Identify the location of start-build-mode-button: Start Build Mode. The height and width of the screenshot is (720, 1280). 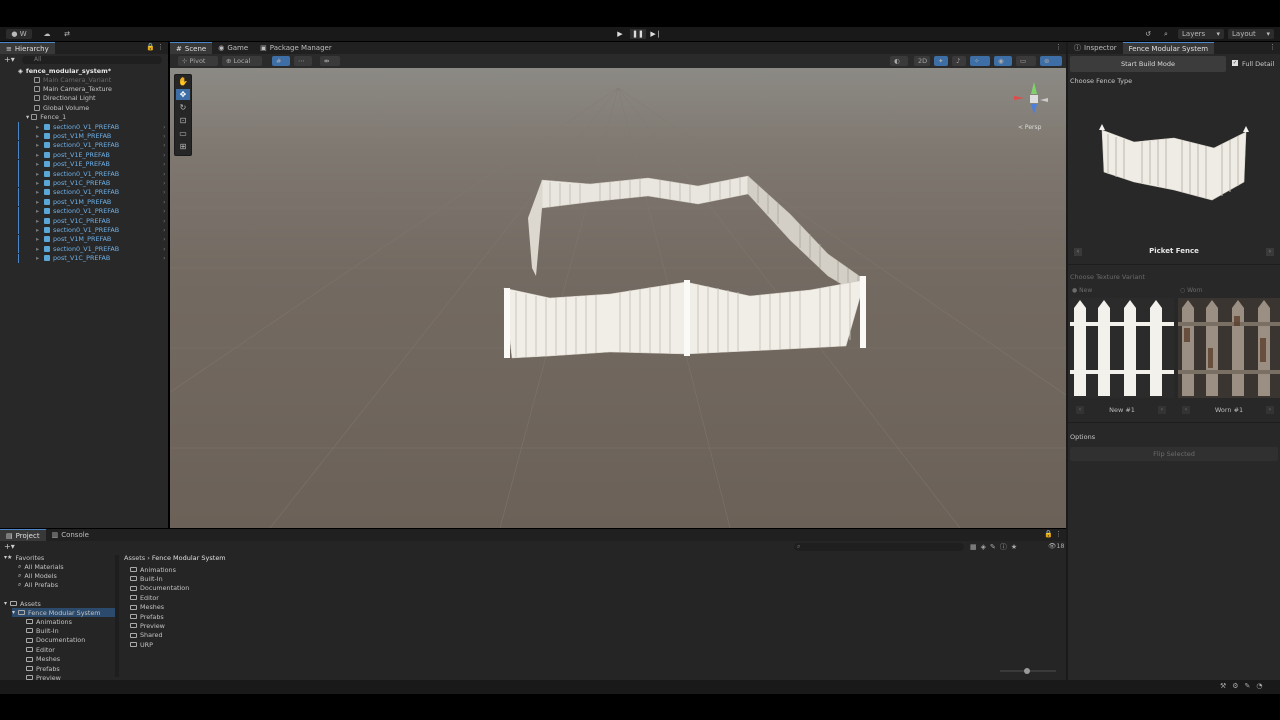
(1148, 64).